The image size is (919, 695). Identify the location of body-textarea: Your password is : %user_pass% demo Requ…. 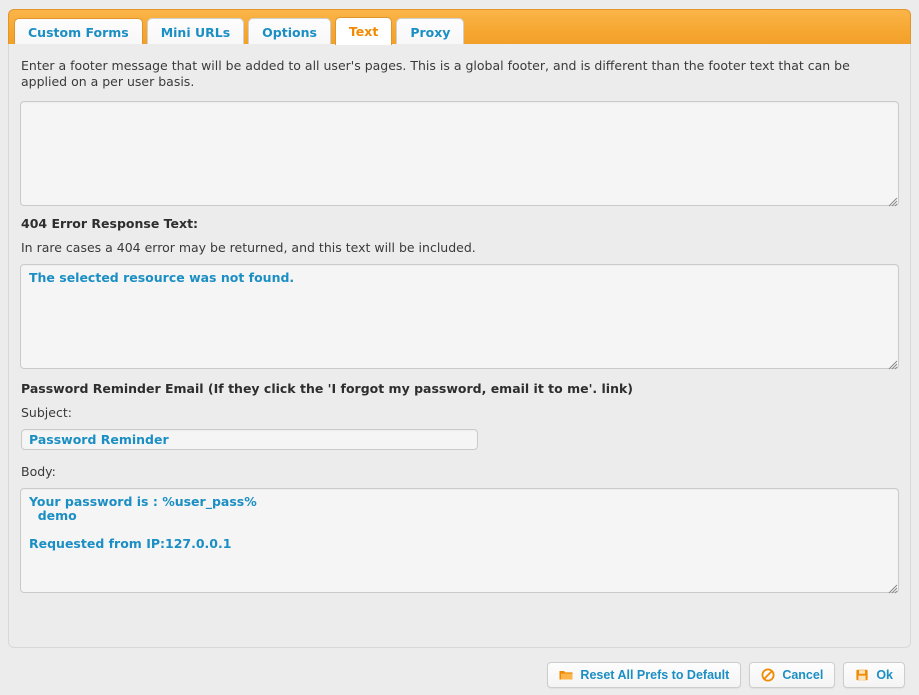
(459, 540).